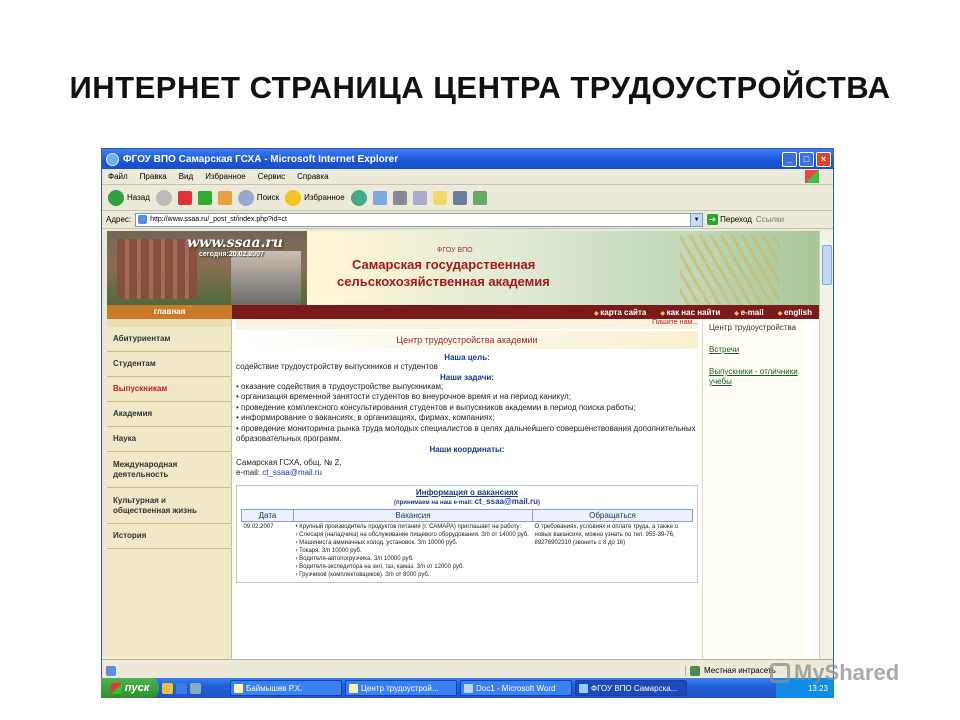 This screenshot has width=960, height=720. I want to click on search-button: Поиск, so click(258, 197).